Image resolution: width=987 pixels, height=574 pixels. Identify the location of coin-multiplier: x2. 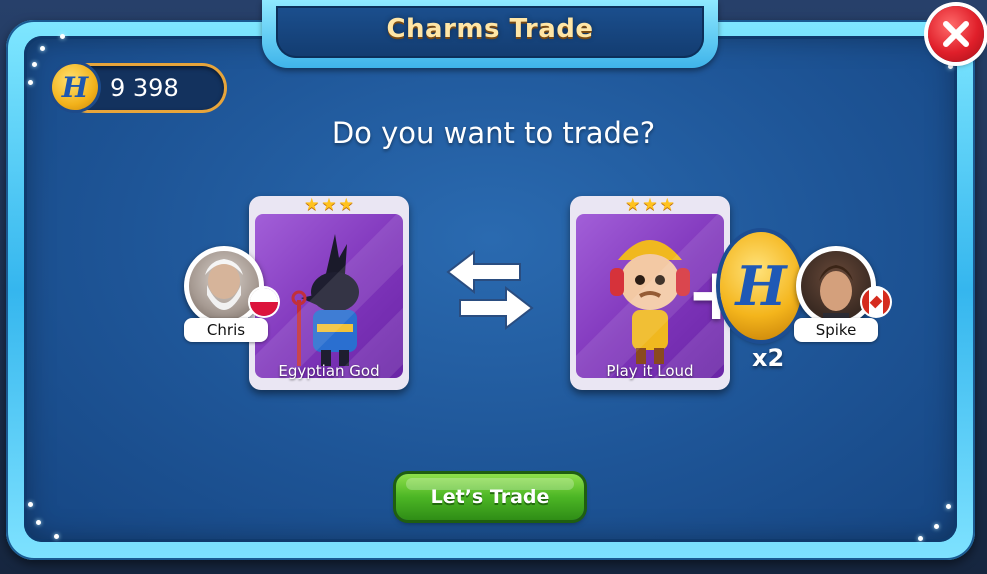
(768, 358).